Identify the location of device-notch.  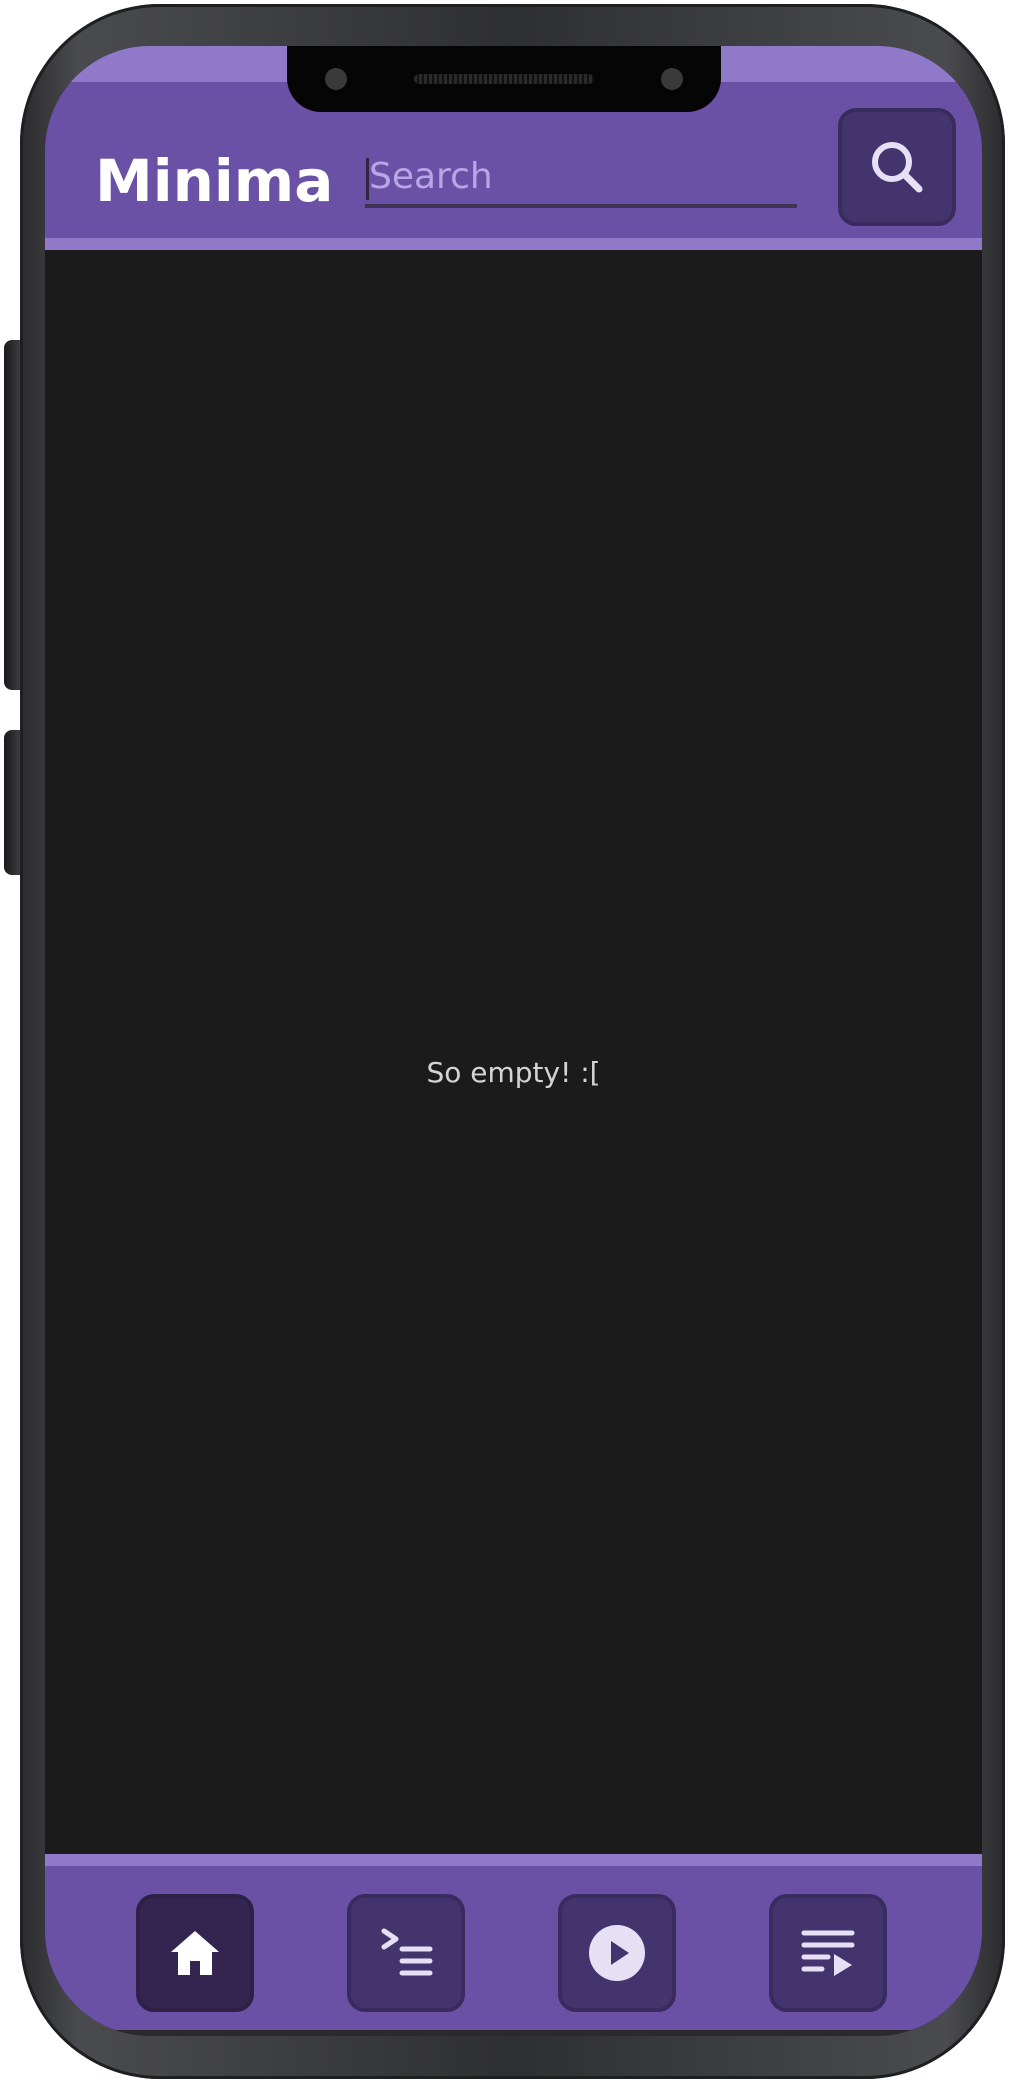
(504, 79).